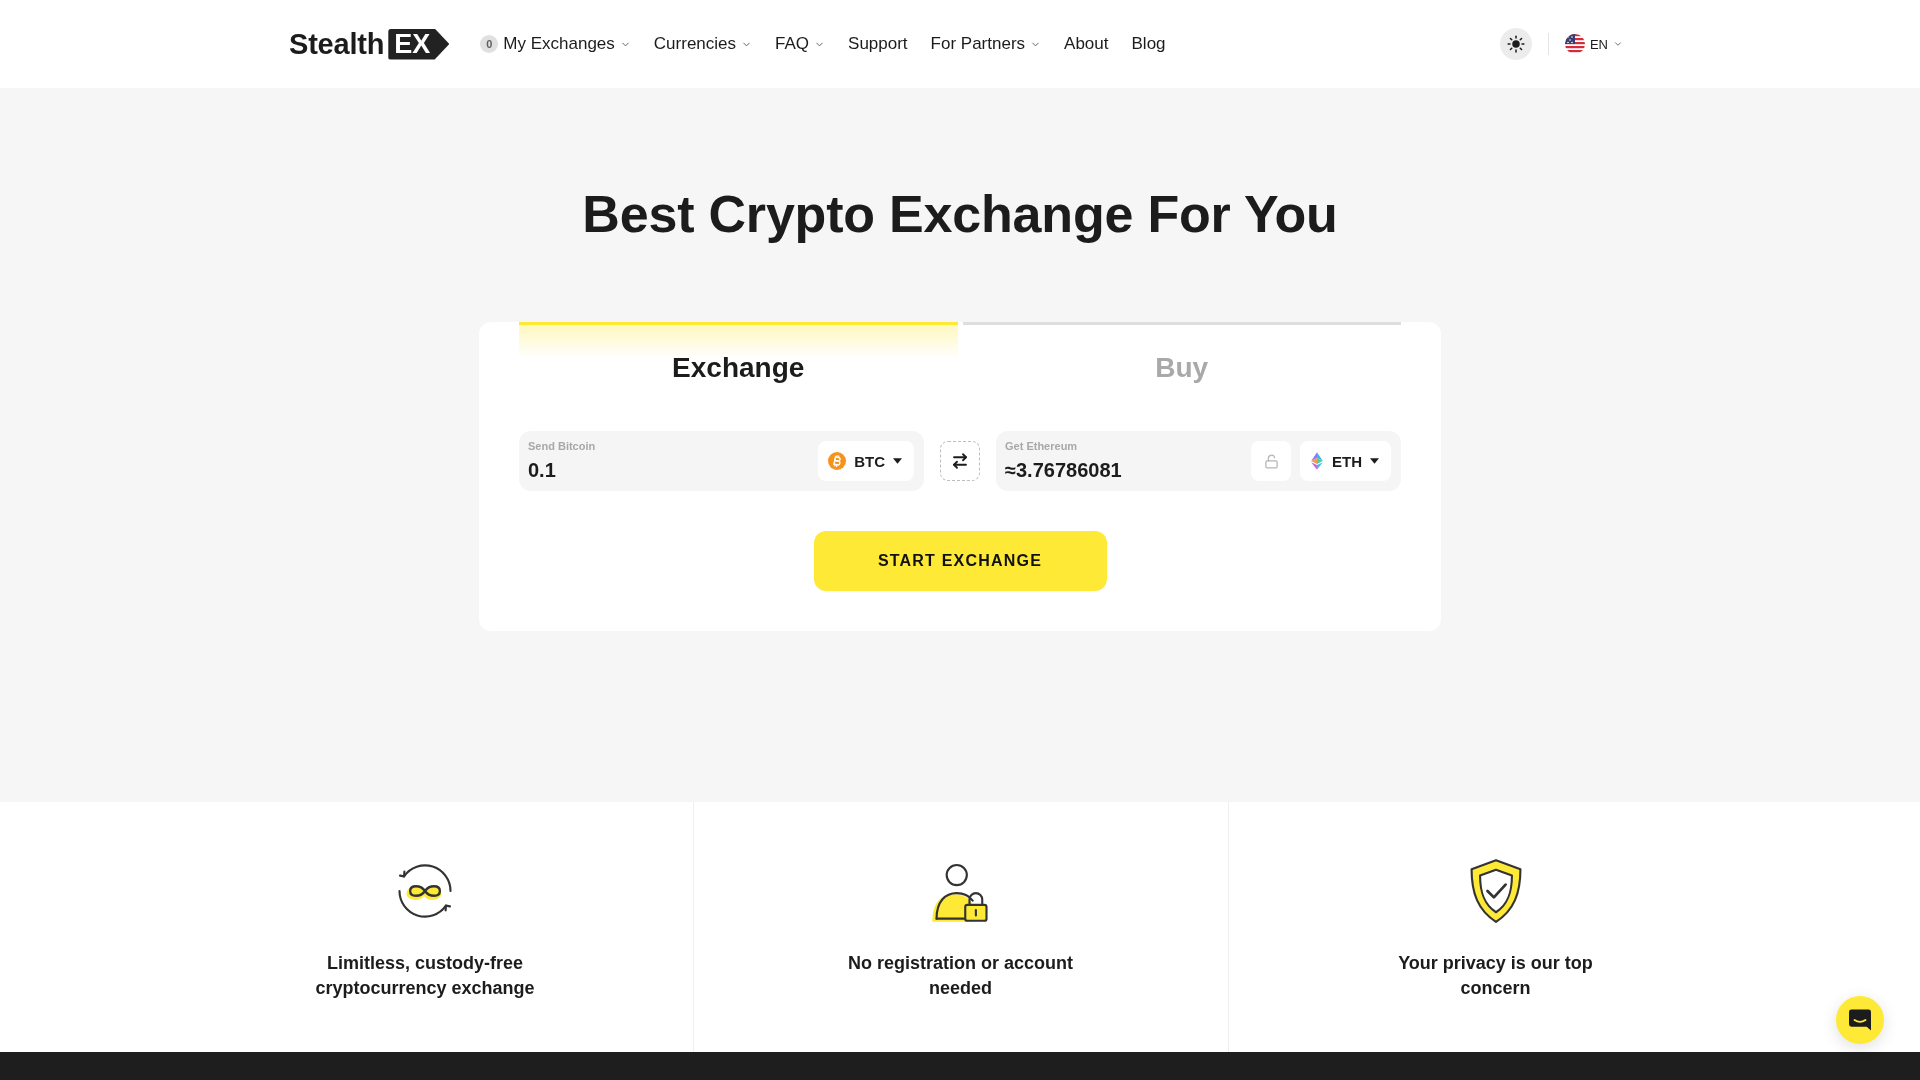 This screenshot has height=1080, width=1920. What do you see at coordinates (425, 976) in the screenshot?
I see `feature-text: Limitless, custody-free cryptocurrency exchange` at bounding box center [425, 976].